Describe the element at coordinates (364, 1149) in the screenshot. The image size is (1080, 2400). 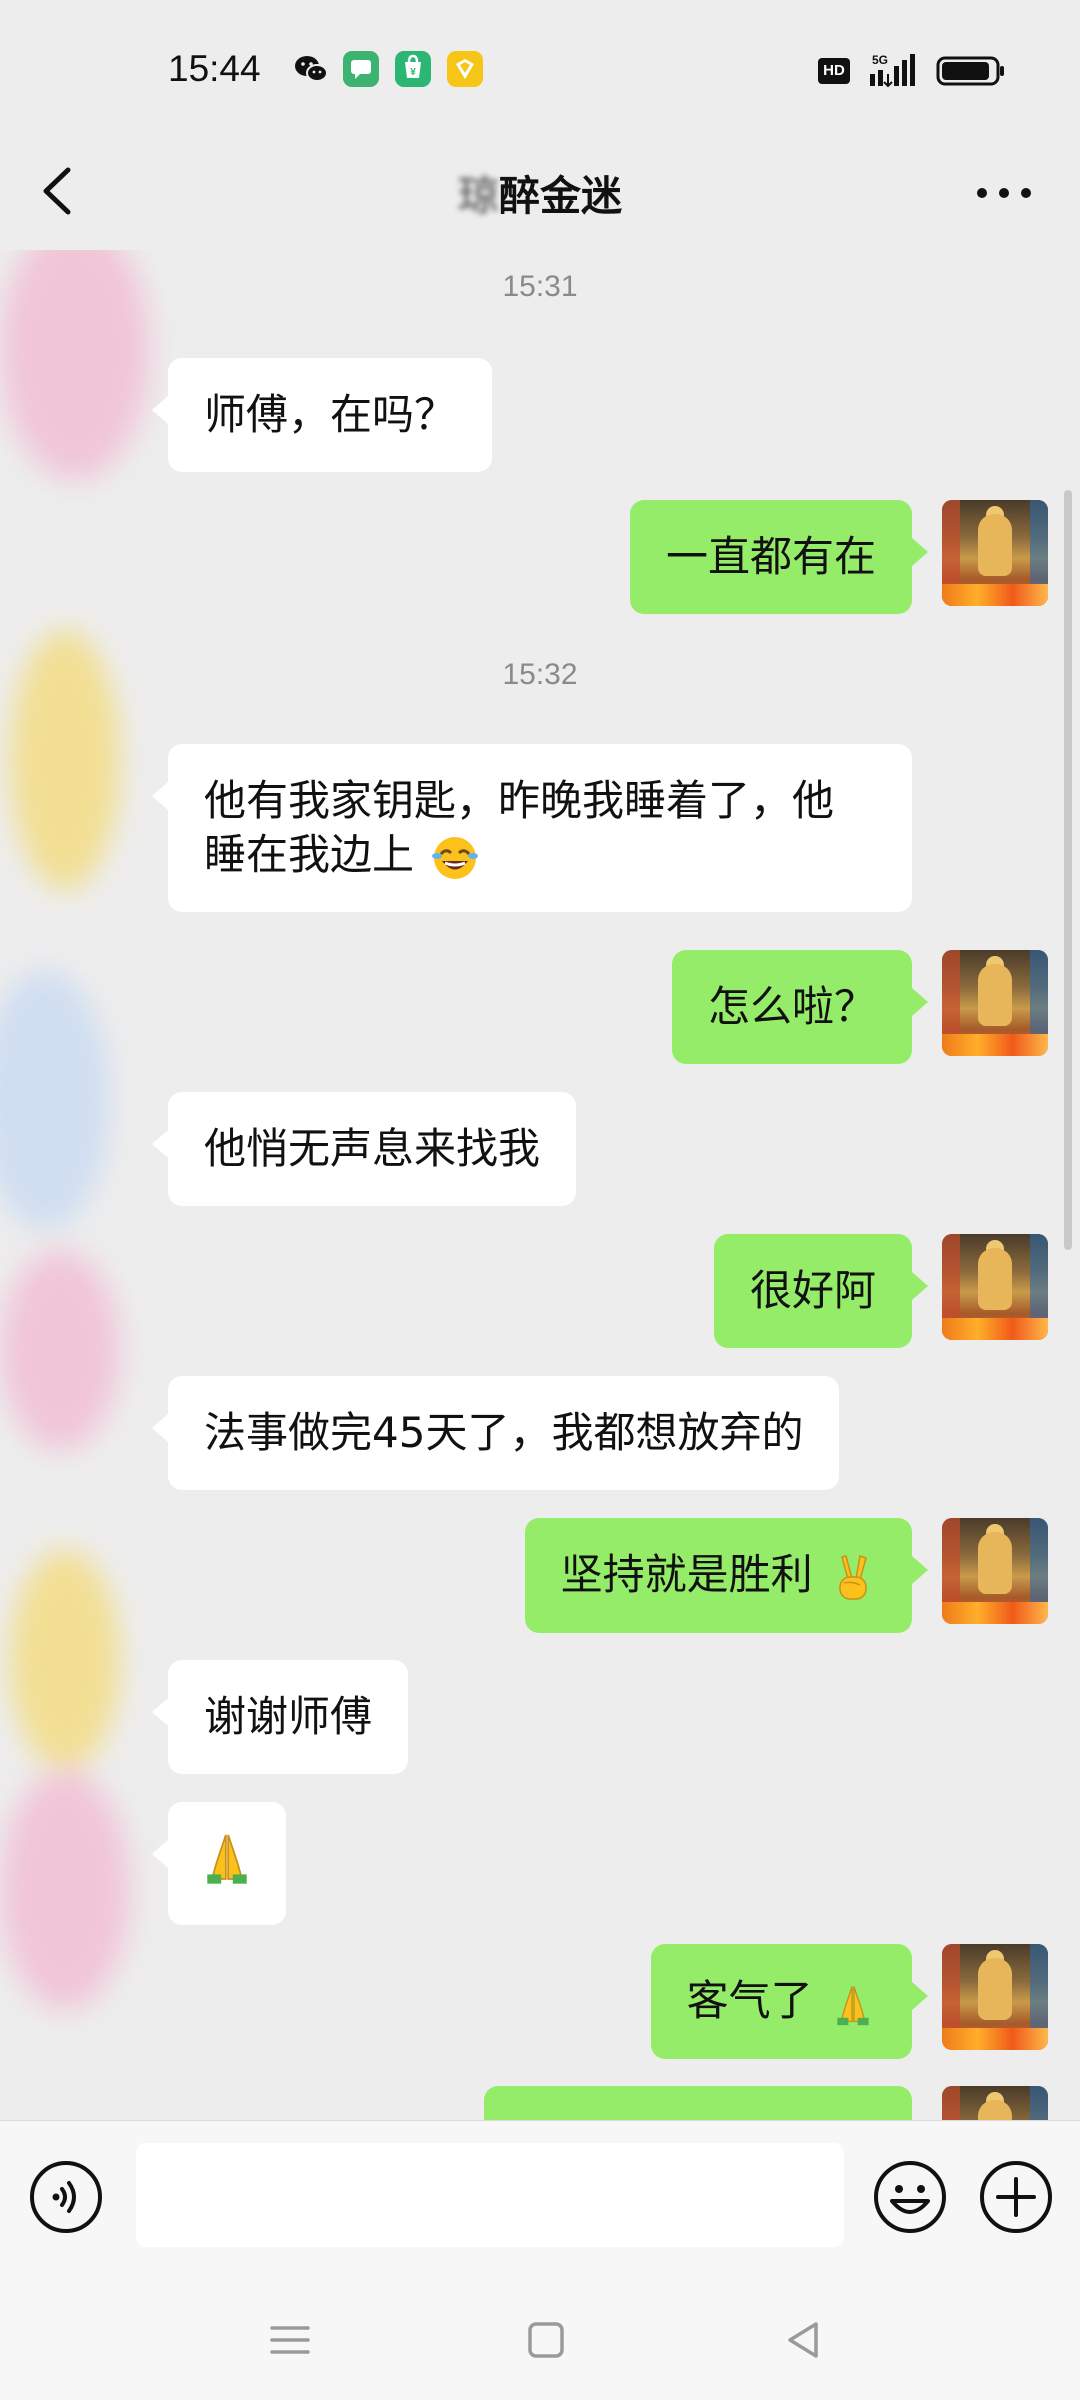
I see `incoming-message-bubble: 他悄无声息来找我` at that location.